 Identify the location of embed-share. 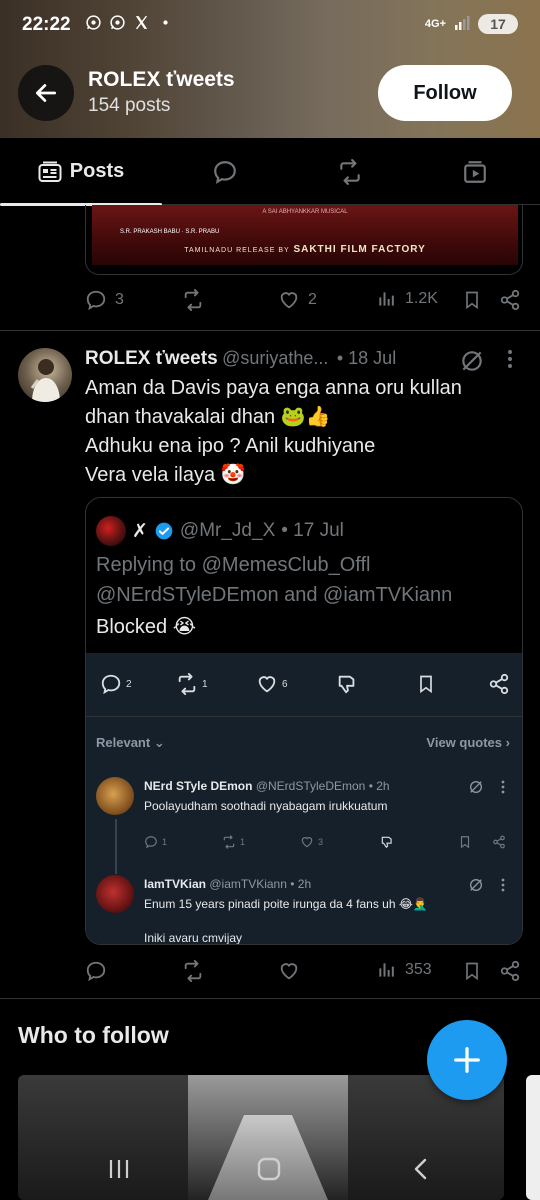
(499, 684).